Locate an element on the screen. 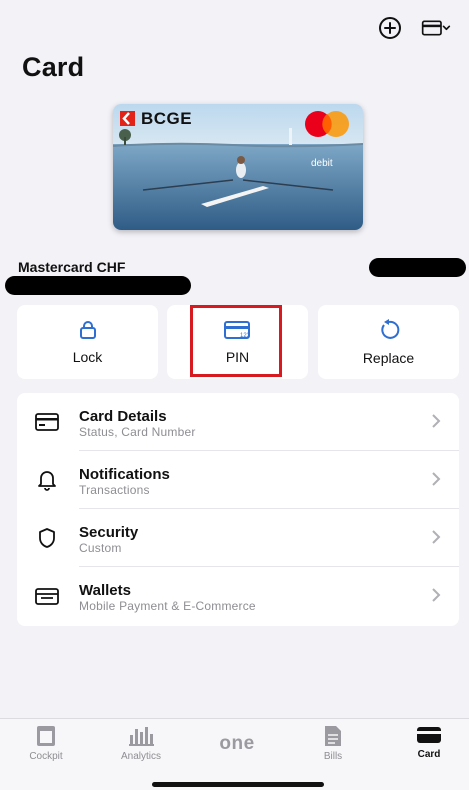 The image size is (469, 790). tab-label: Analytics is located at coordinates (140, 756).